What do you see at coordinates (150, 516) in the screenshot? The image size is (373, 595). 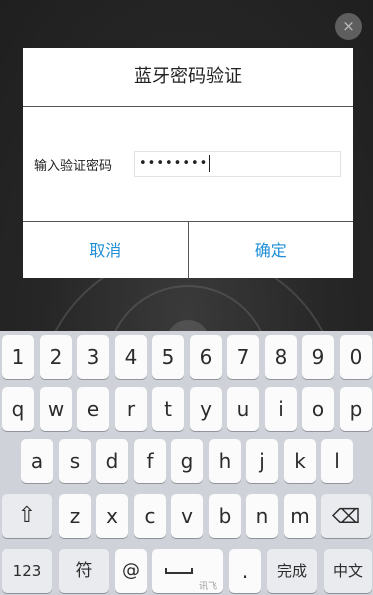 I see `key-c: c` at bounding box center [150, 516].